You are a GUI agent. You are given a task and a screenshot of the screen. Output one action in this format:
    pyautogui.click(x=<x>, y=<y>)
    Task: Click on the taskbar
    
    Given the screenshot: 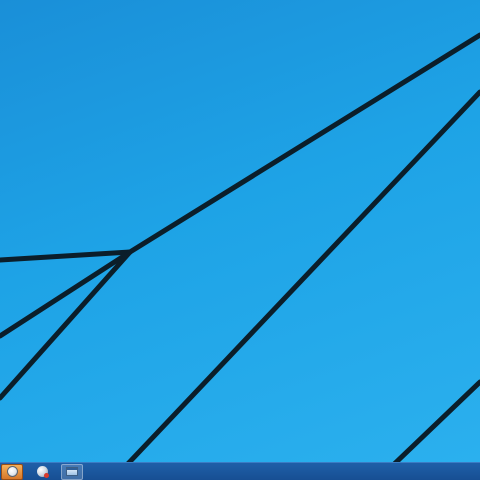 What is the action you would take?
    pyautogui.click(x=240, y=471)
    